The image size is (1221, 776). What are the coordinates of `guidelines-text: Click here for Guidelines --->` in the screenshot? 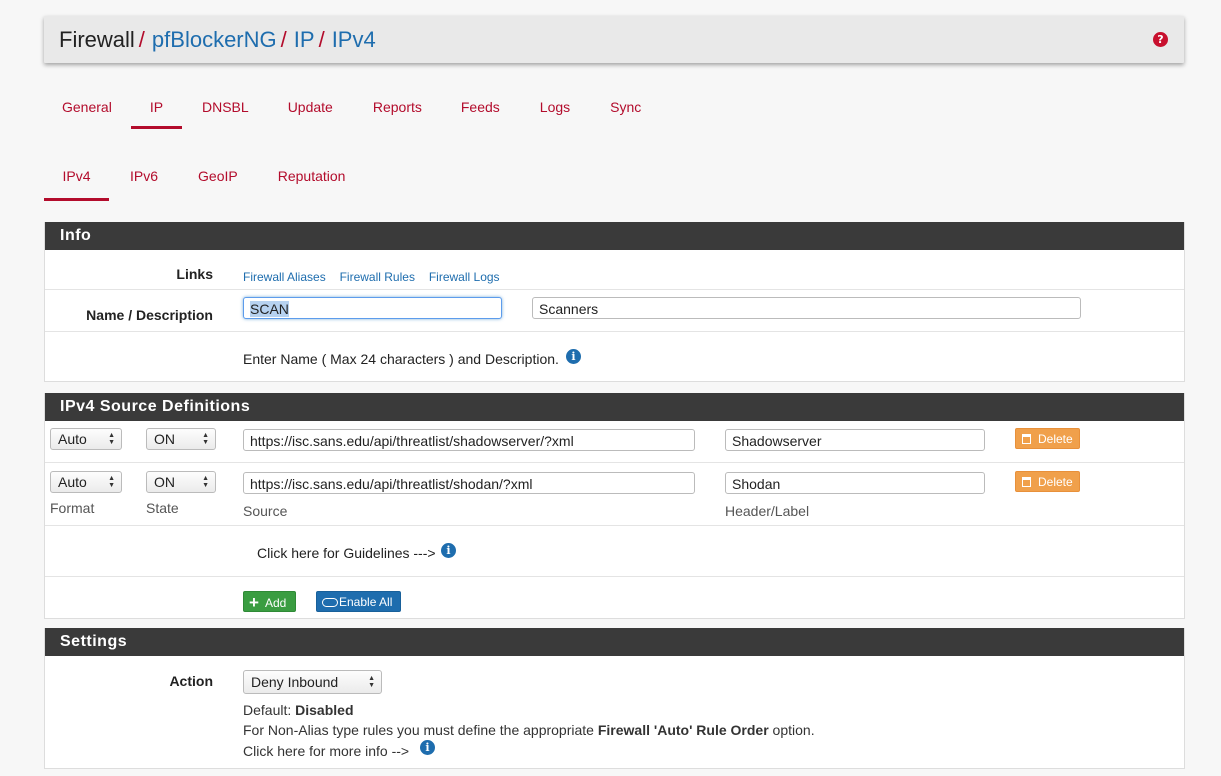 It's located at (346, 553).